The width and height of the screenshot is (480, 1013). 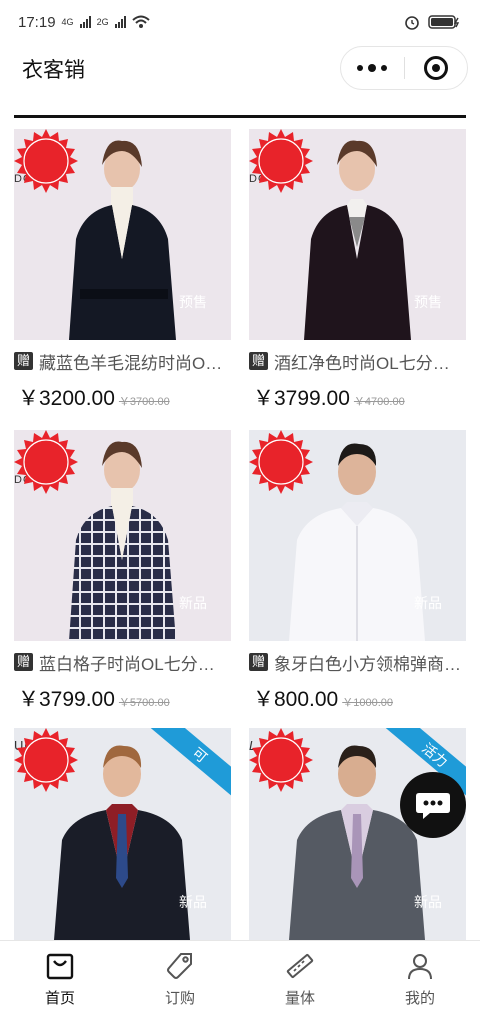 I want to click on alarm-icon, so click(x=412, y=23).